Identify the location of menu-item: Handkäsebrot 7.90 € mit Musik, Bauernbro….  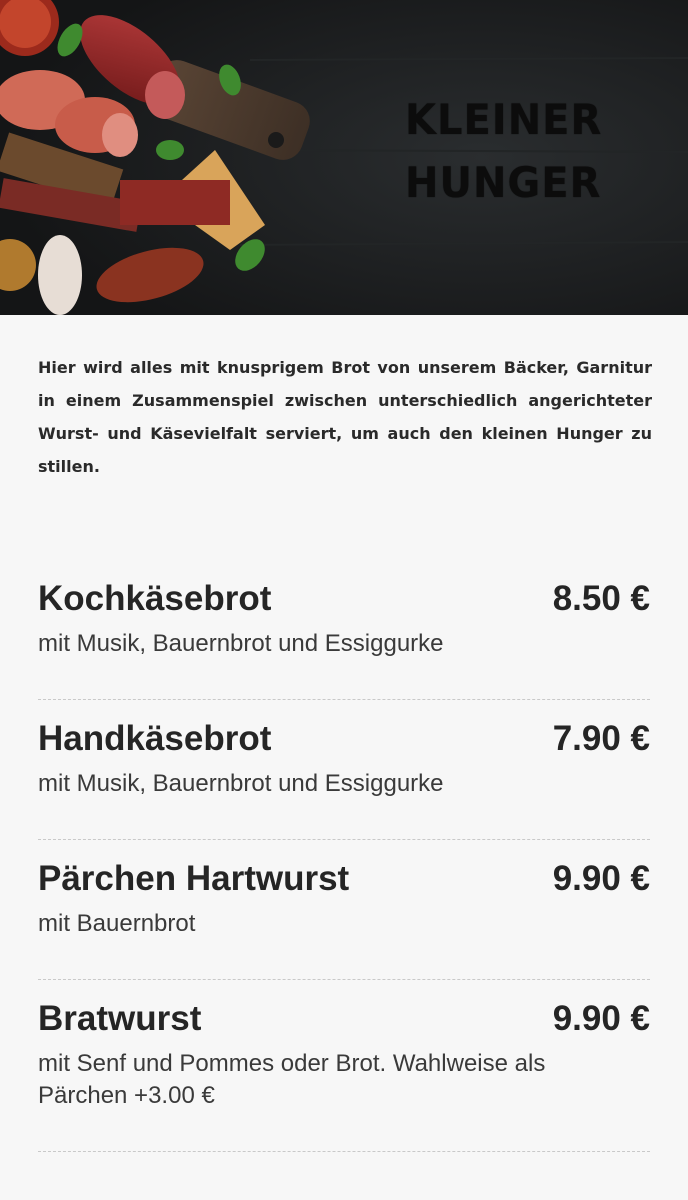
(344, 770).